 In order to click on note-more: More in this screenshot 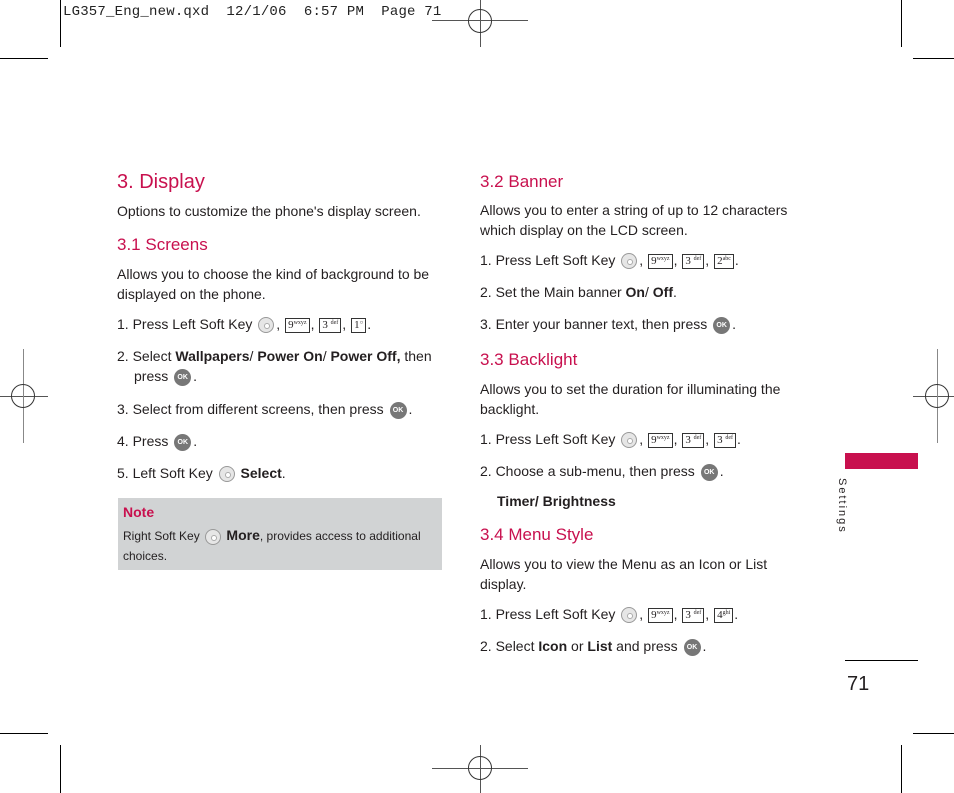, I will do `click(243, 535)`.